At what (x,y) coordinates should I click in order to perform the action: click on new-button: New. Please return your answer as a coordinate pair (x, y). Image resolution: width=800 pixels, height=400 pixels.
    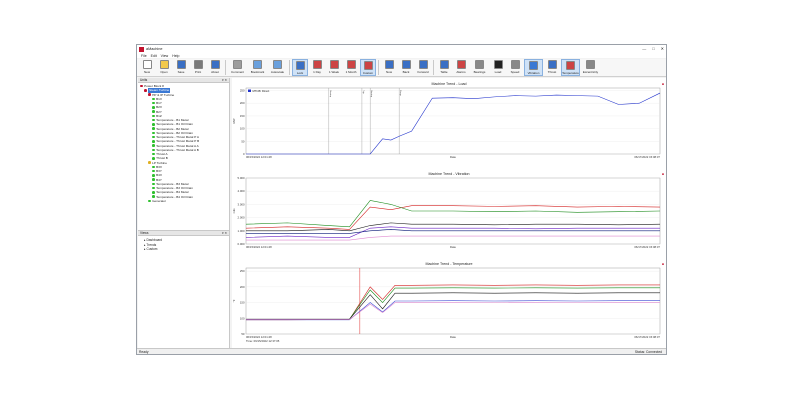
    Looking at the image, I should click on (147, 67).